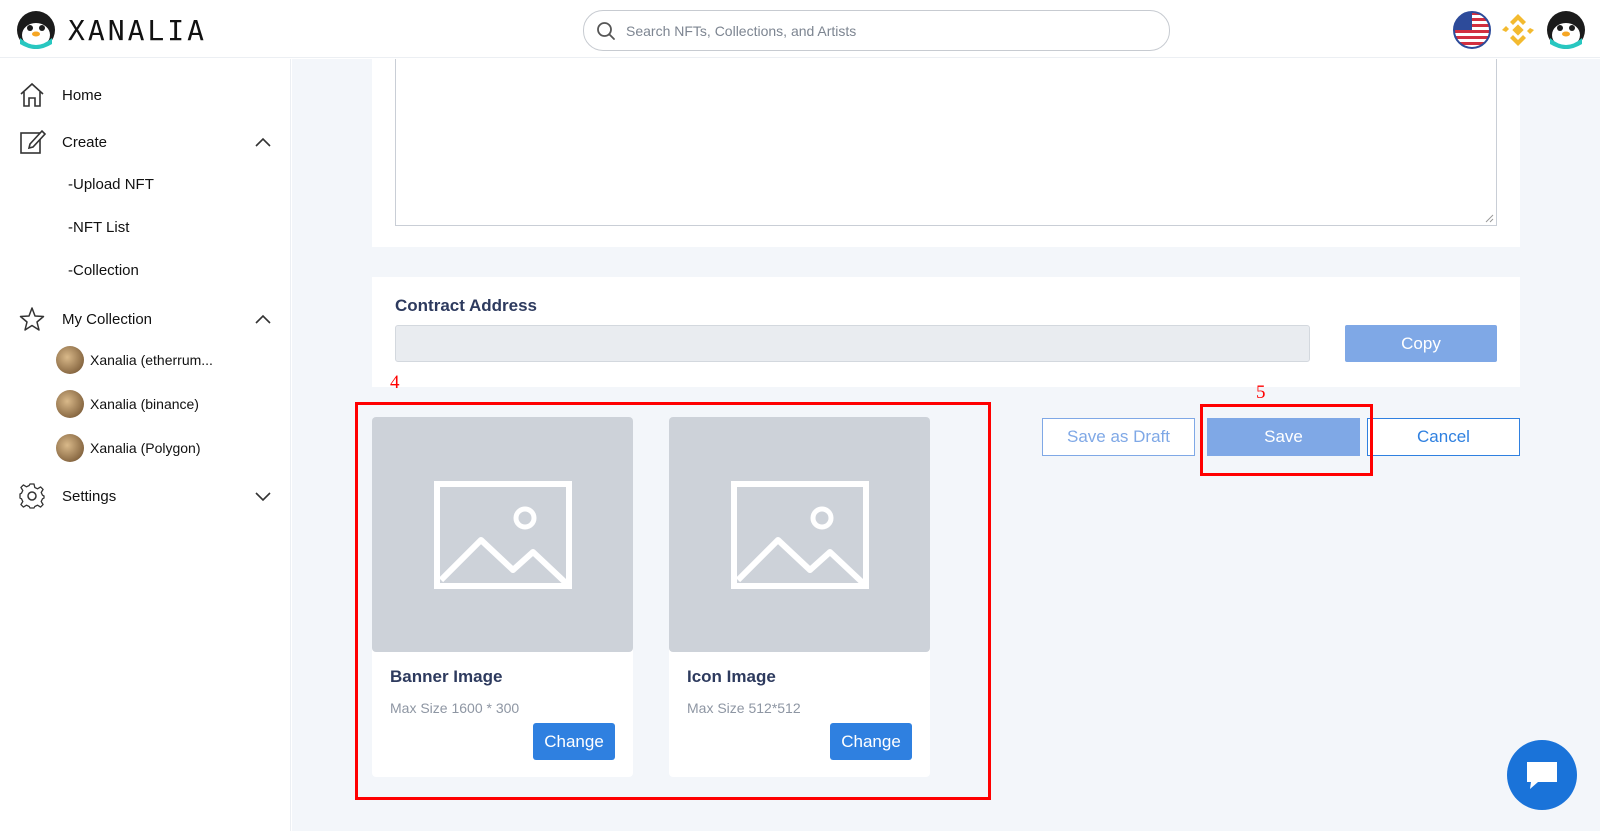  Describe the element at coordinates (1261, 392) in the screenshot. I see `annotation-label-5: 5` at that location.